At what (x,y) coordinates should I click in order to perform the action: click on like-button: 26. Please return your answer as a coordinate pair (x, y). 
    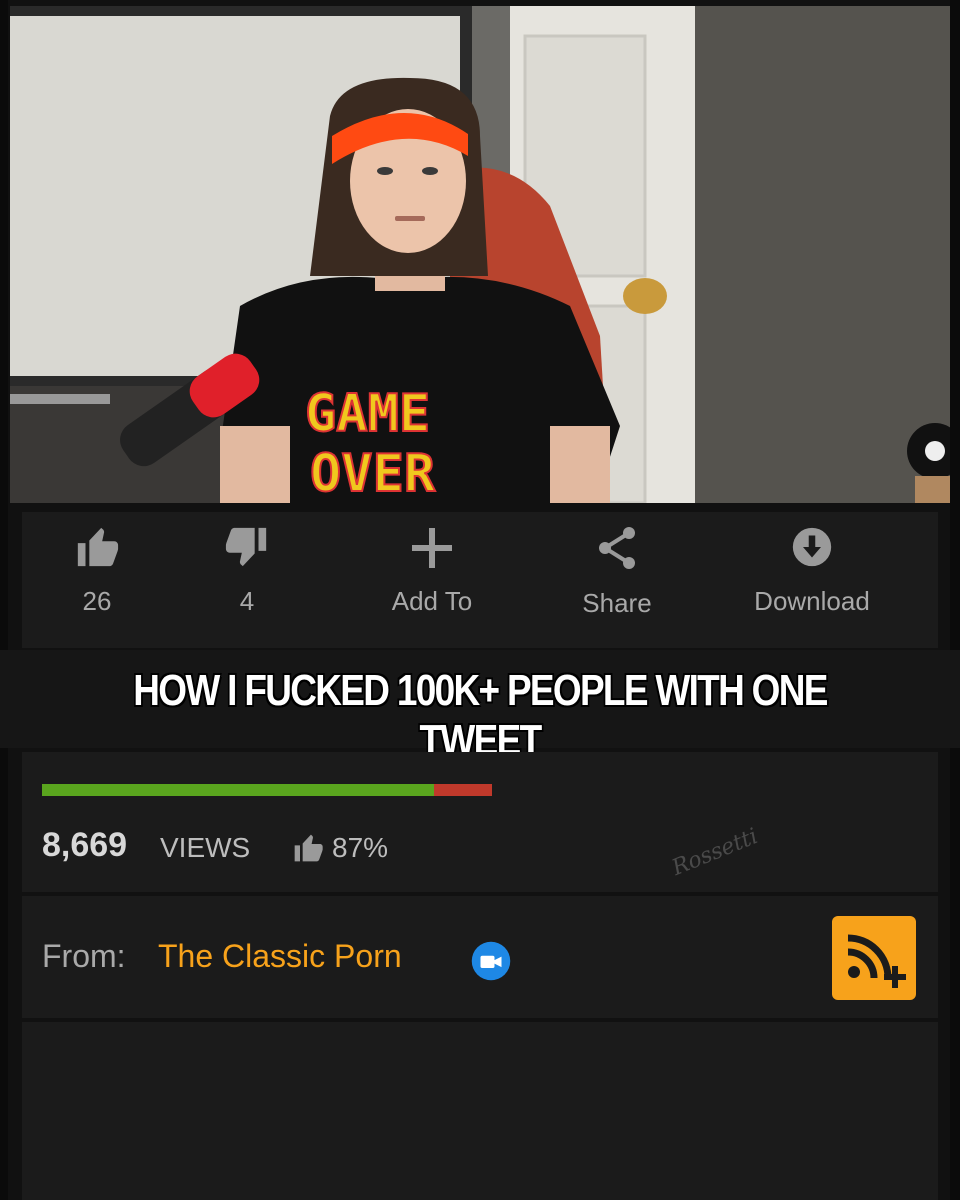
    Looking at the image, I should click on (97, 580).